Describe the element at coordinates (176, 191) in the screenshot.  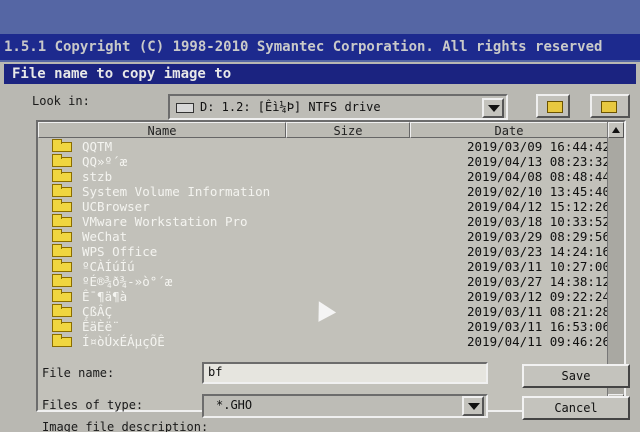
I see `file-name: System Volume Information` at that location.